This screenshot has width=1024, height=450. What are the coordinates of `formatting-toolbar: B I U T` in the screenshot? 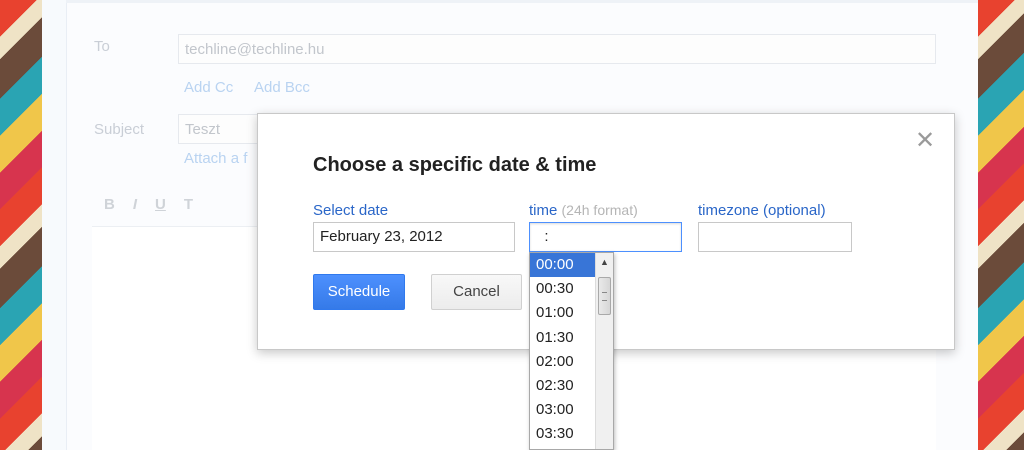 It's located at (148, 204).